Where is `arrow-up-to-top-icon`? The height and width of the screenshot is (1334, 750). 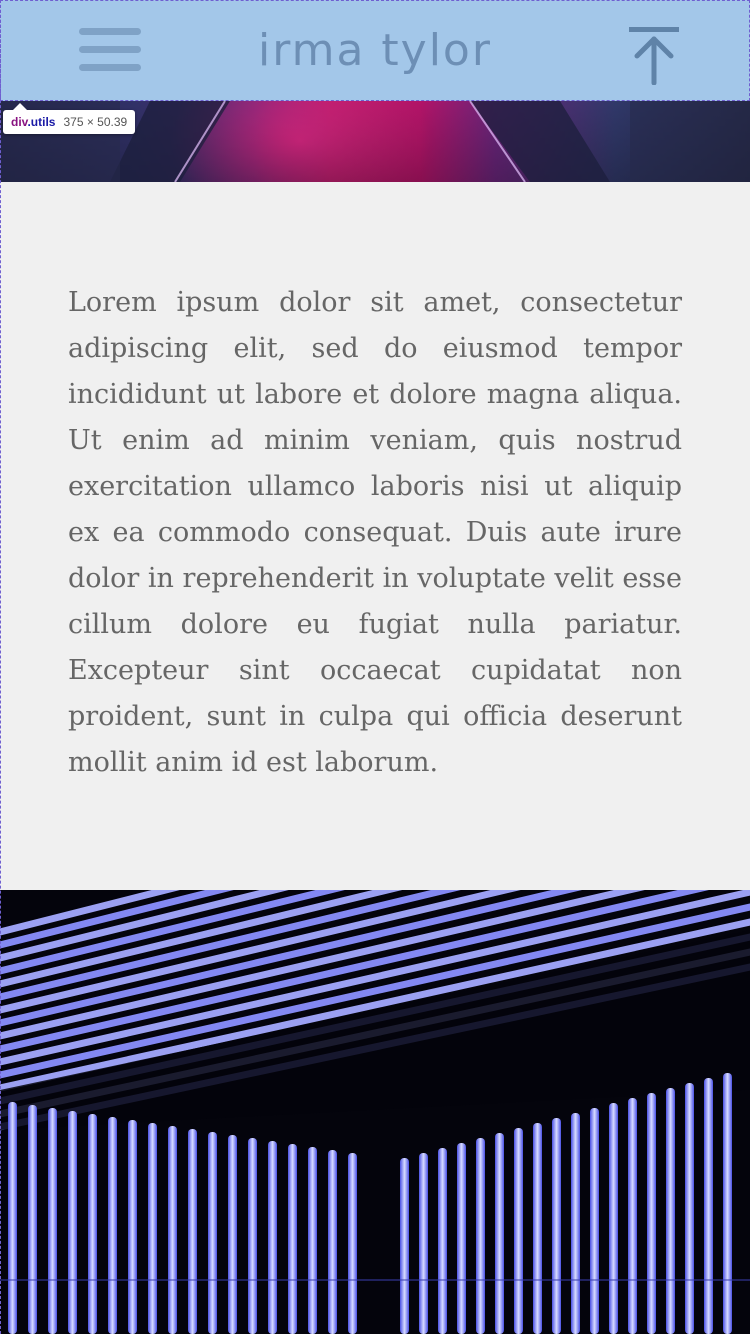 arrow-up-to-top-icon is located at coordinates (654, 56).